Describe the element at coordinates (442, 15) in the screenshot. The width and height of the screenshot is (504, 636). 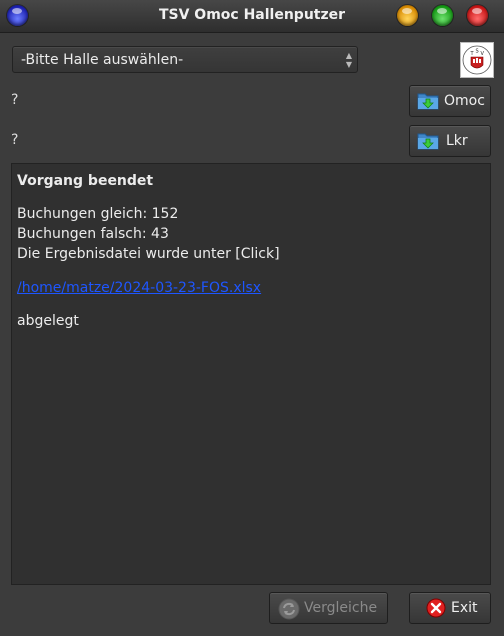
I see `maximize-icon` at that location.